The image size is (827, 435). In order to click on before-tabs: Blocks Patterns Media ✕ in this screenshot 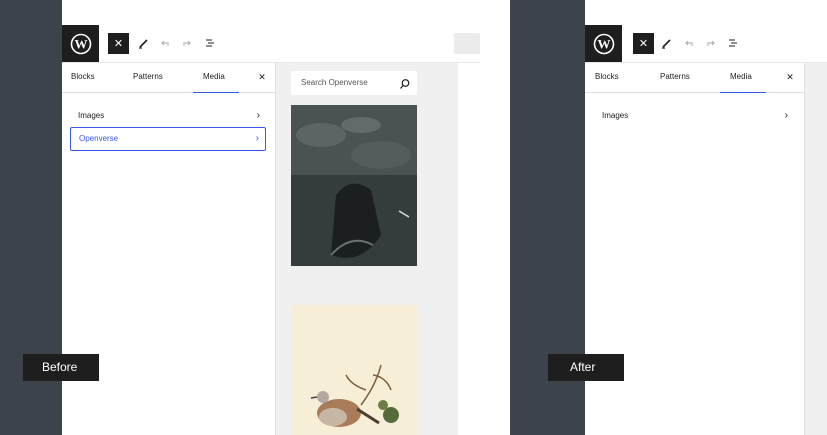, I will do `click(168, 78)`.